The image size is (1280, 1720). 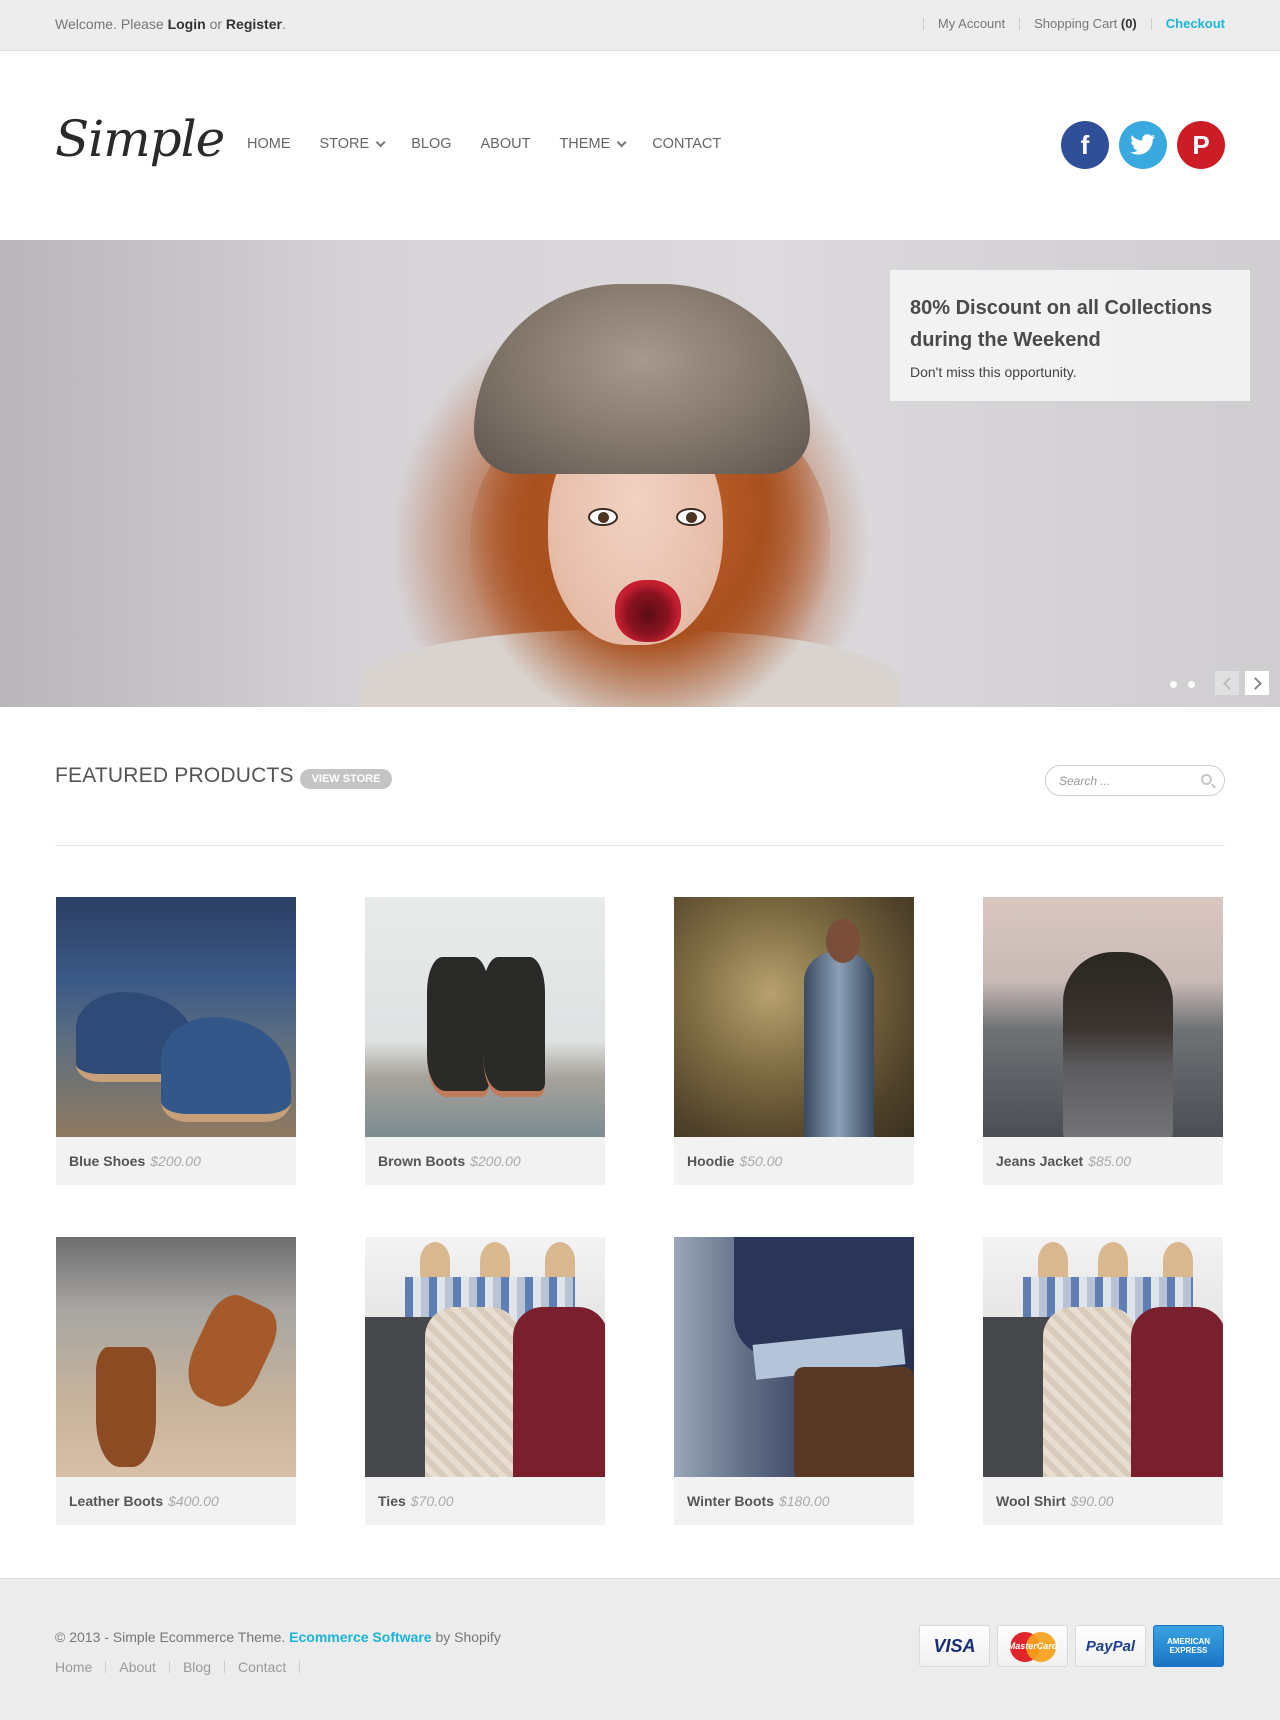 I want to click on nav-blog: BLOG, so click(x=431, y=144).